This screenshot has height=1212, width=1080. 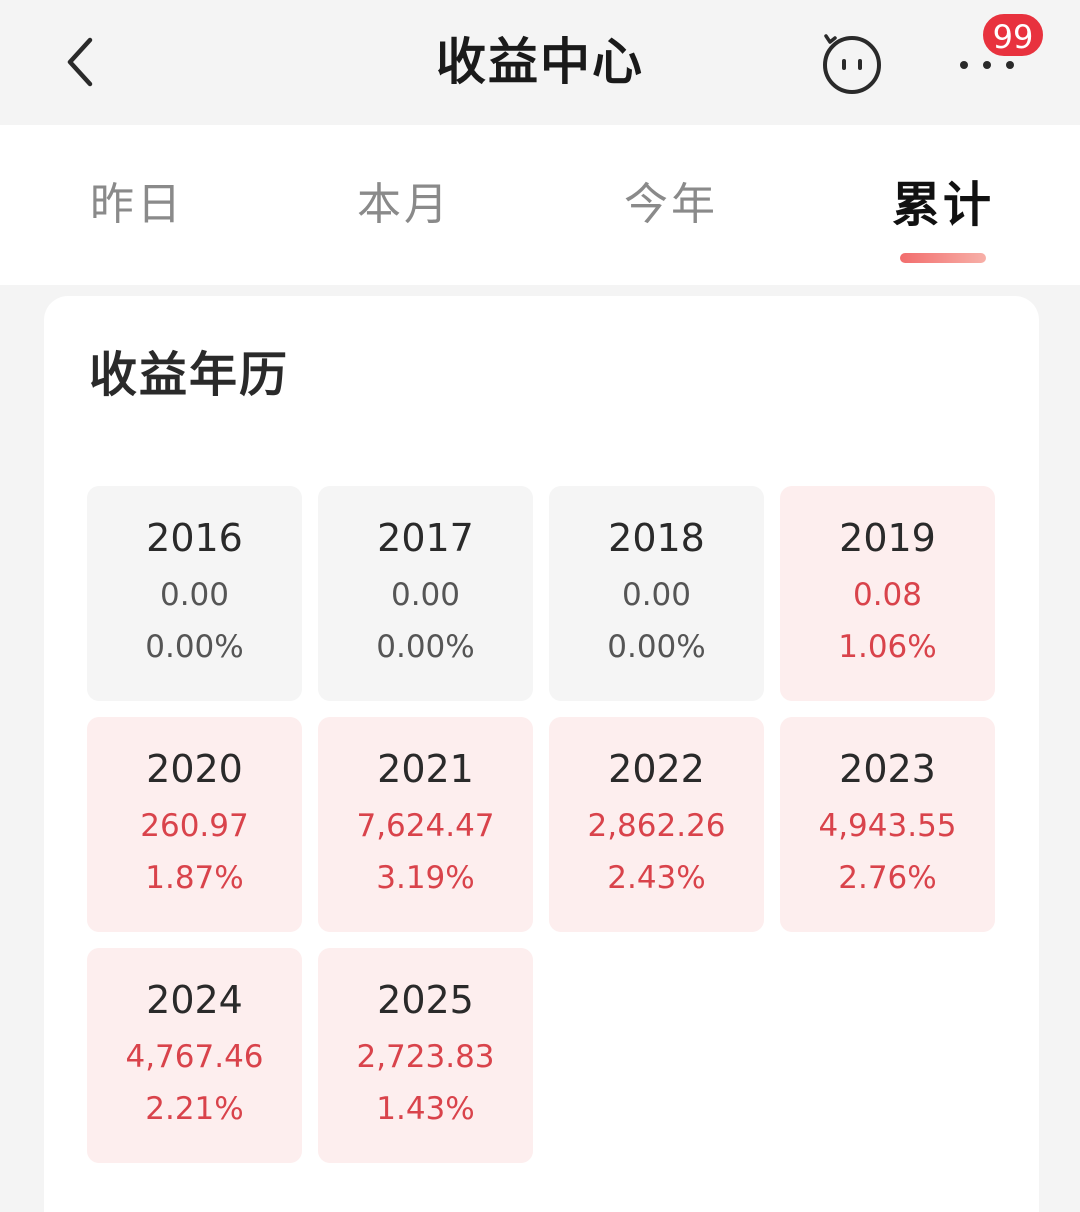 What do you see at coordinates (540, 205) in the screenshot?
I see `period-tabs: 昨日 本月 今年 累计` at bounding box center [540, 205].